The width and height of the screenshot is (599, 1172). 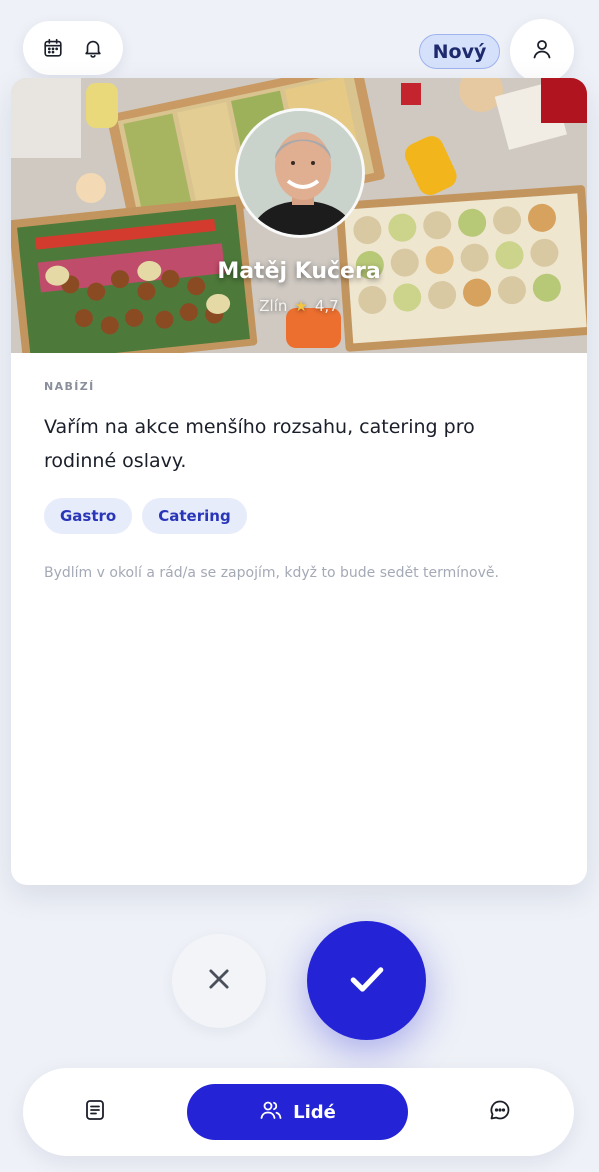 I want to click on top-actions-pill, so click(x=73, y=48).